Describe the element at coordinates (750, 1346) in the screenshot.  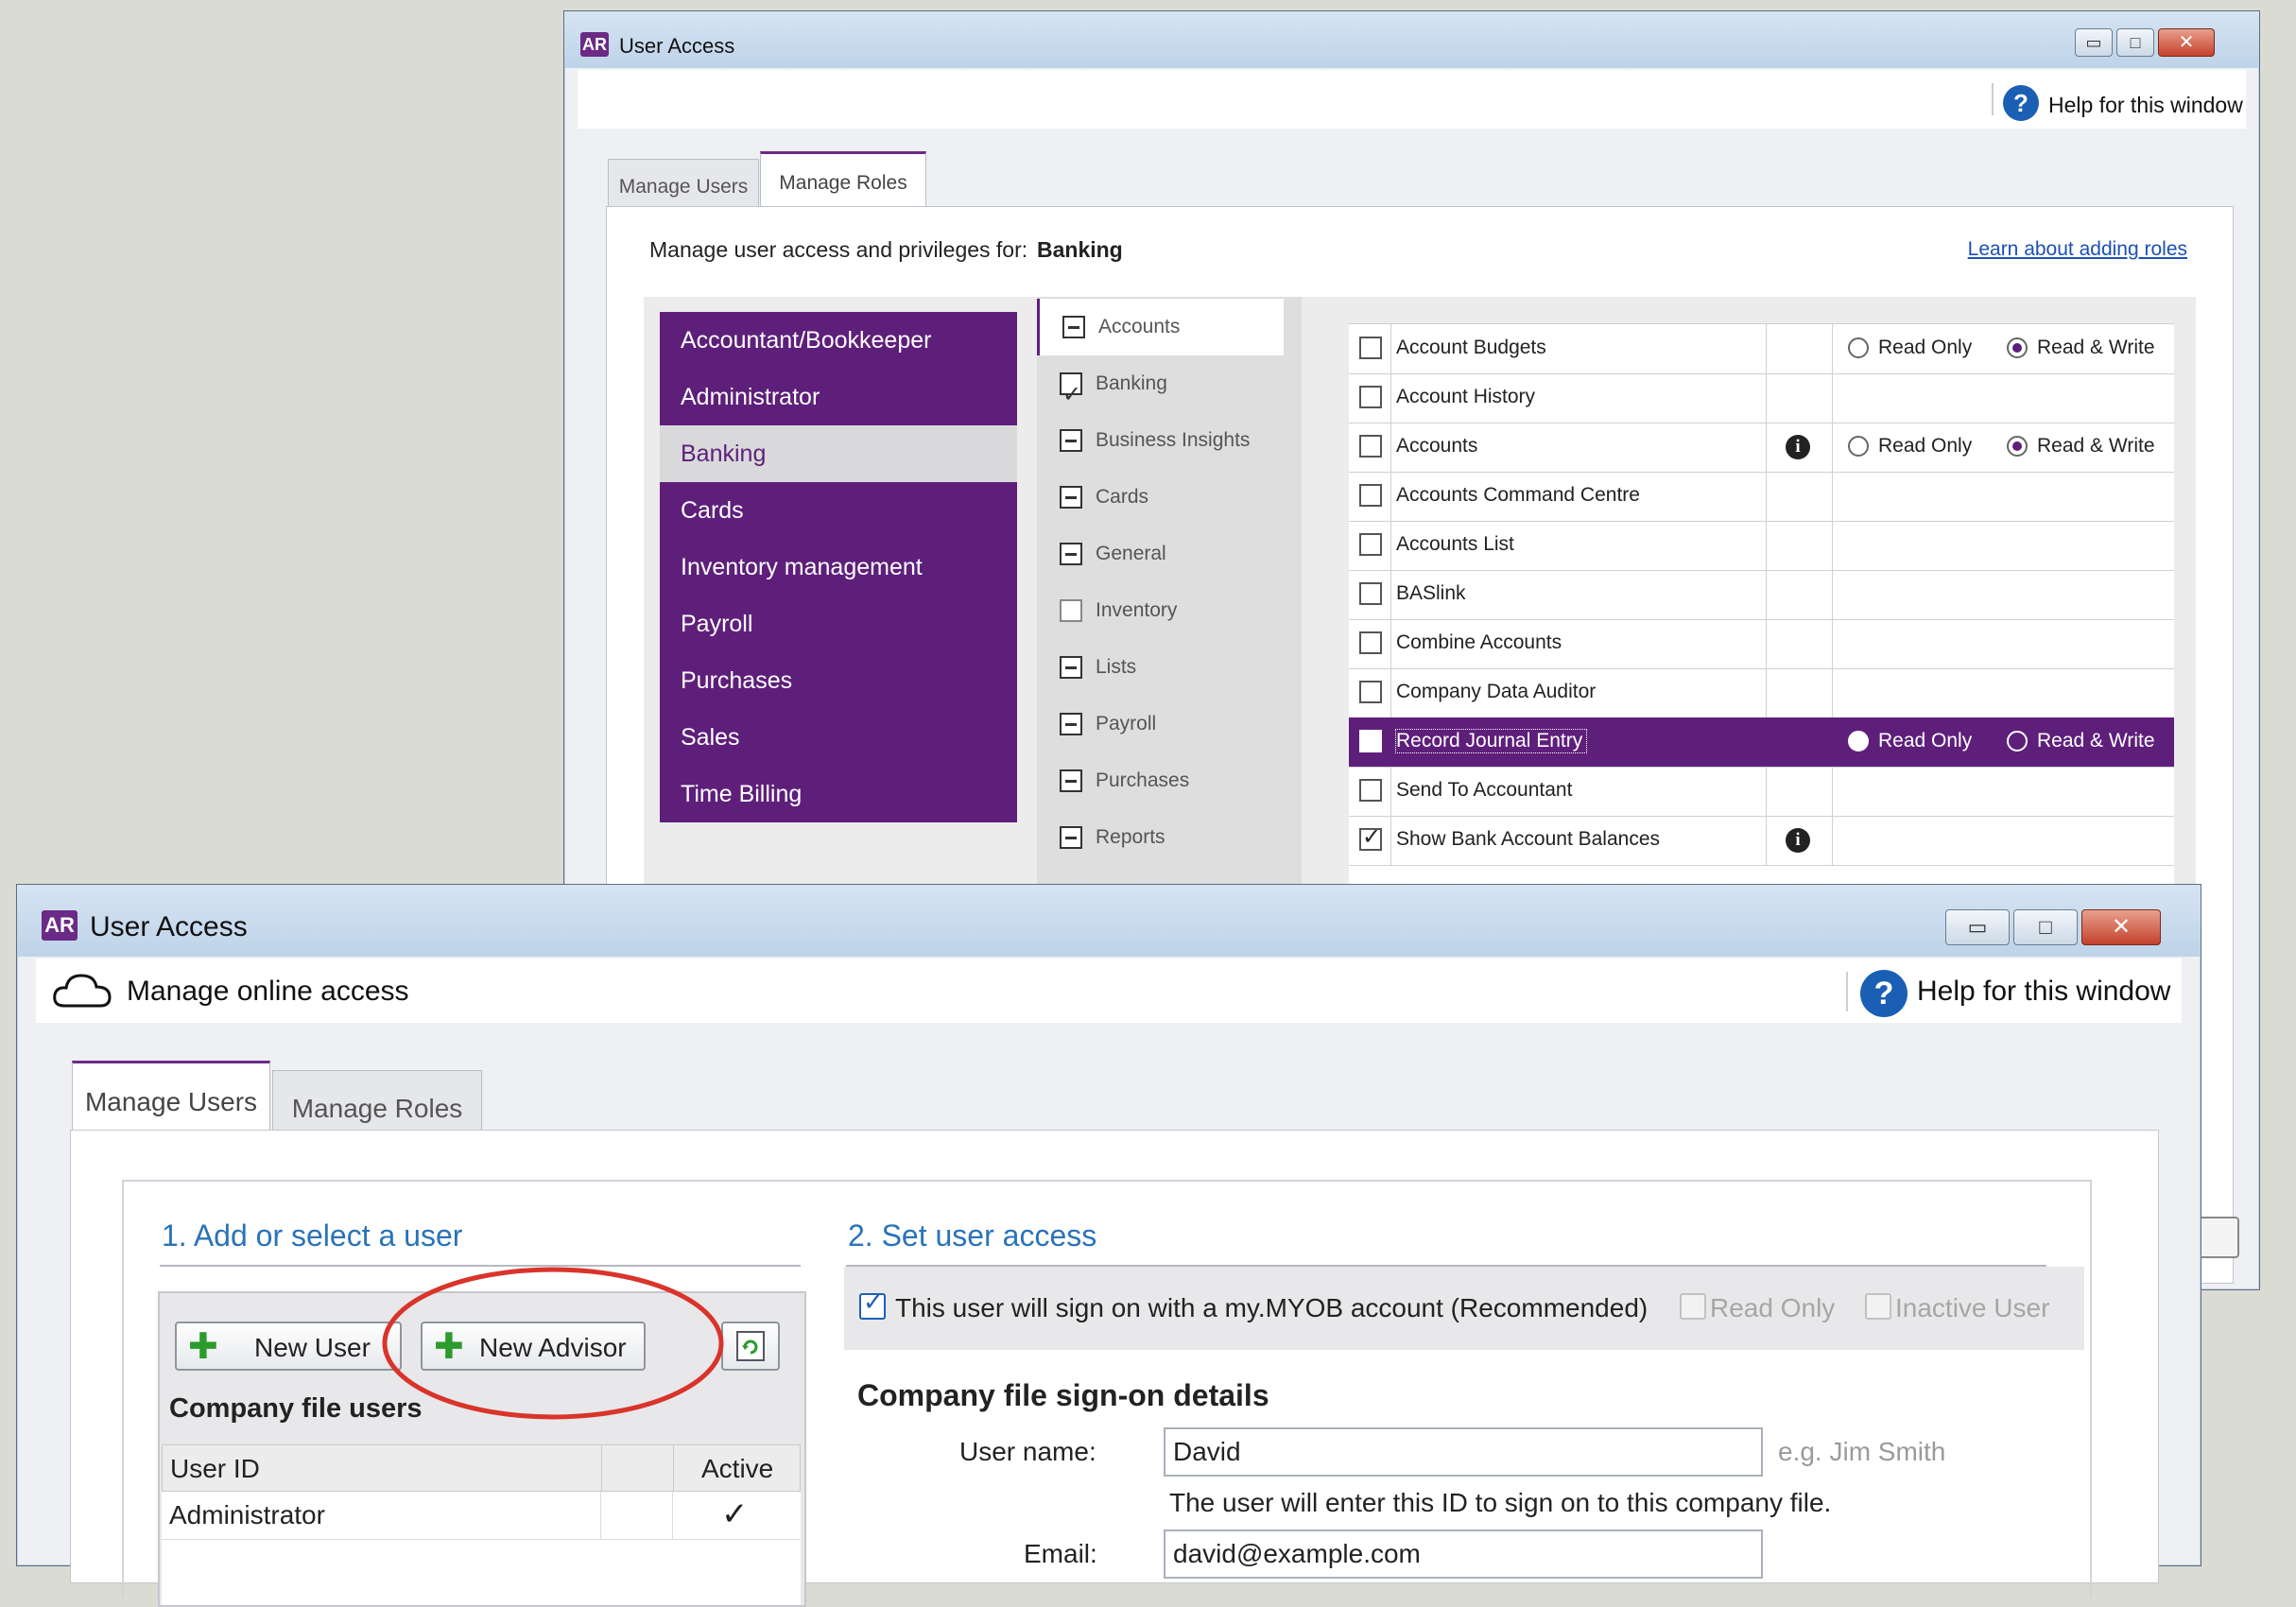
I see `refresh-icon` at that location.